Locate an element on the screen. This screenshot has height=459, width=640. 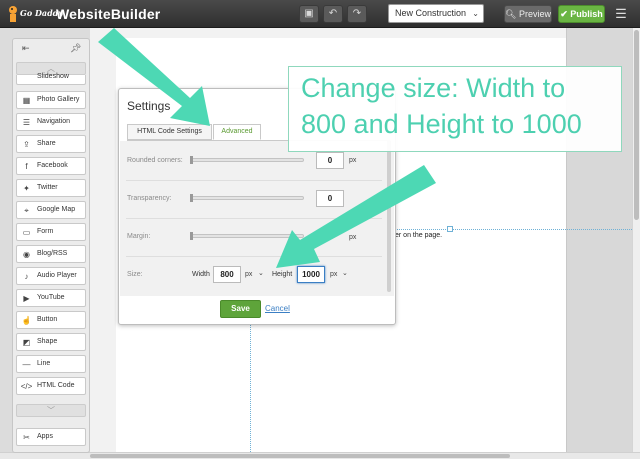
element-apps: ✂ Apps is located at coordinates (51, 437).